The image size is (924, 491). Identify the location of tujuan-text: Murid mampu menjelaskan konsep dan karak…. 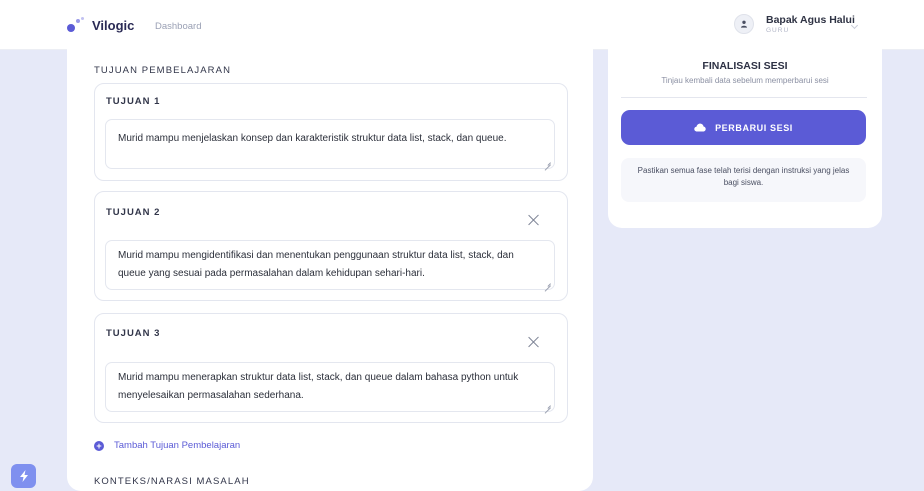
(312, 138).